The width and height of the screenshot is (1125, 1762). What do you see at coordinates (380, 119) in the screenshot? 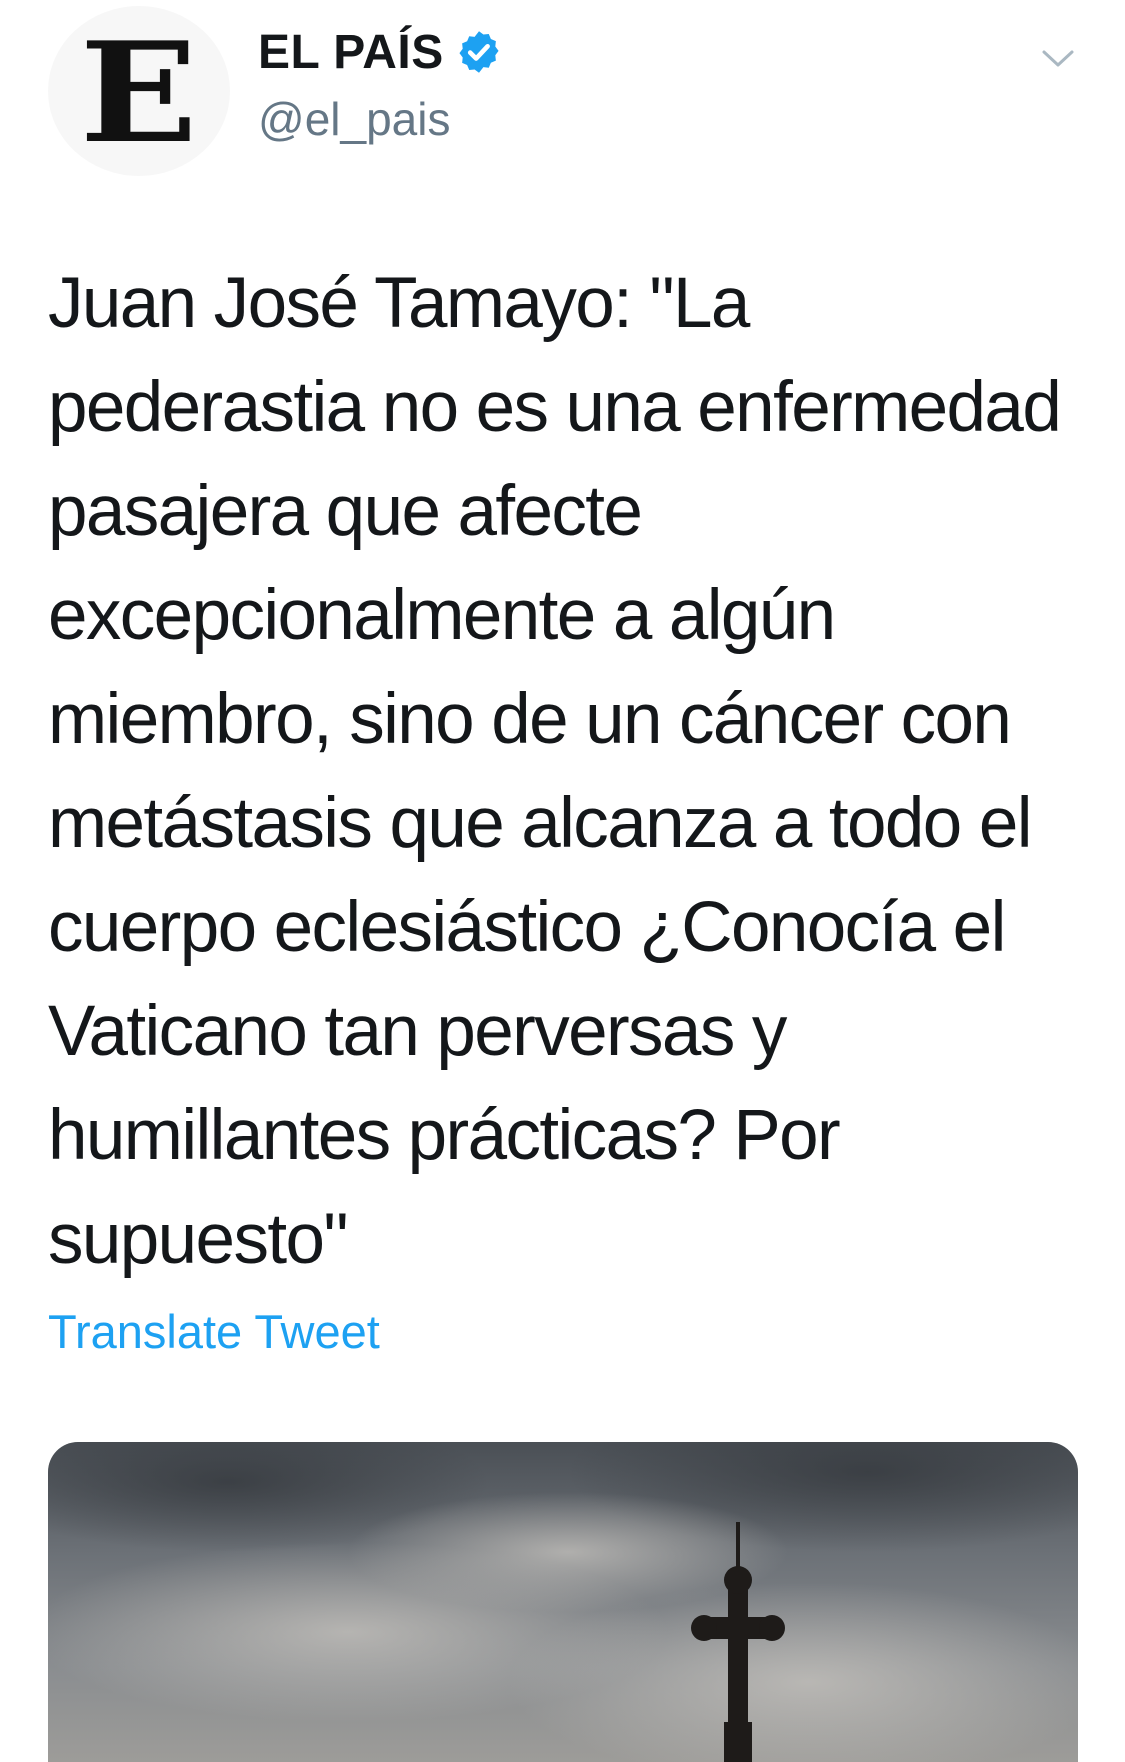
I see `user-handle: @el_pais` at bounding box center [380, 119].